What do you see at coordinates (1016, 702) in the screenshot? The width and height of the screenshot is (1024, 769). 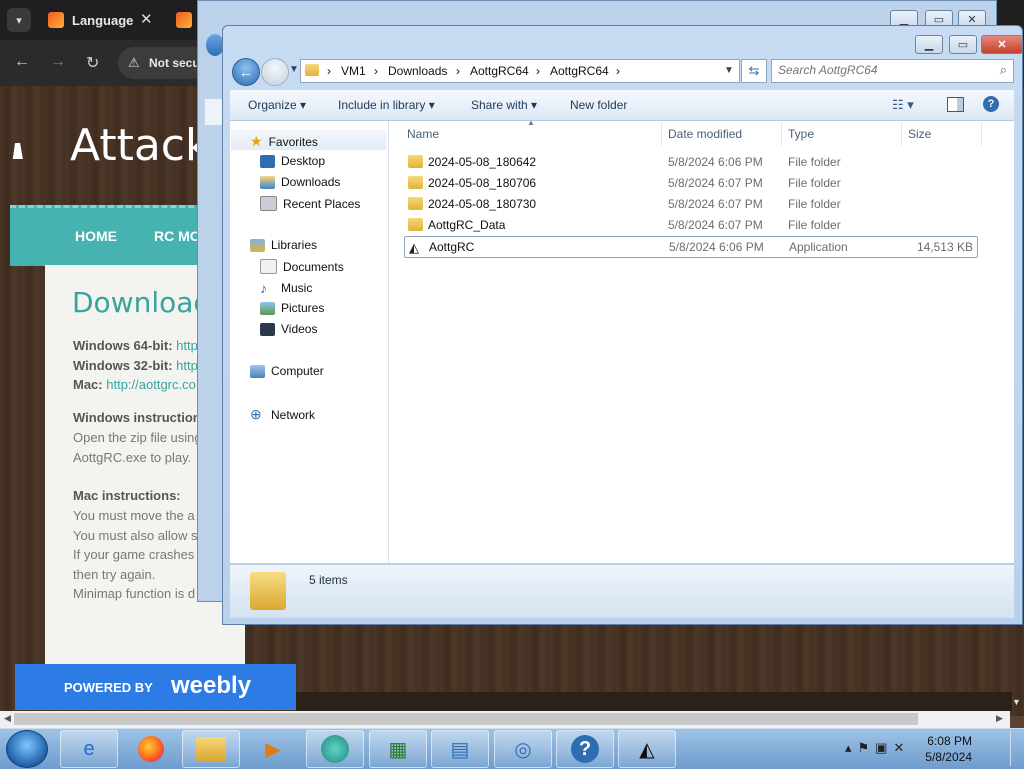 I see `scroll-down-icon: ▼` at bounding box center [1016, 702].